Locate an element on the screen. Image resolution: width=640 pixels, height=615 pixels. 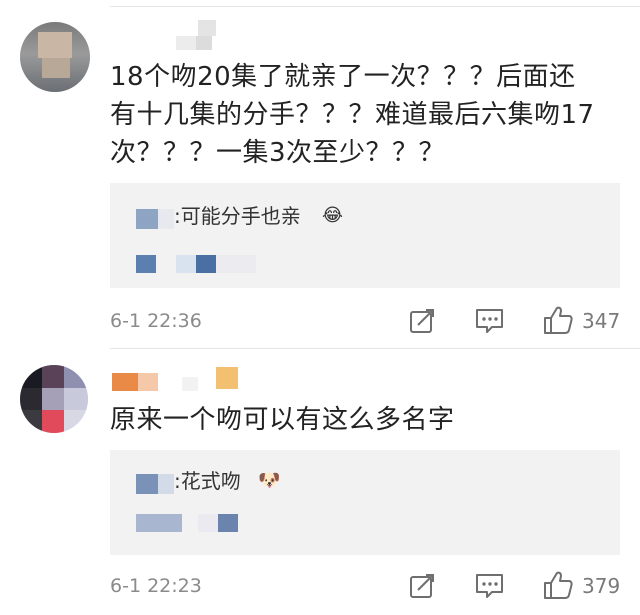
reply-text: :可能分手也亲 is located at coordinates (237, 216).